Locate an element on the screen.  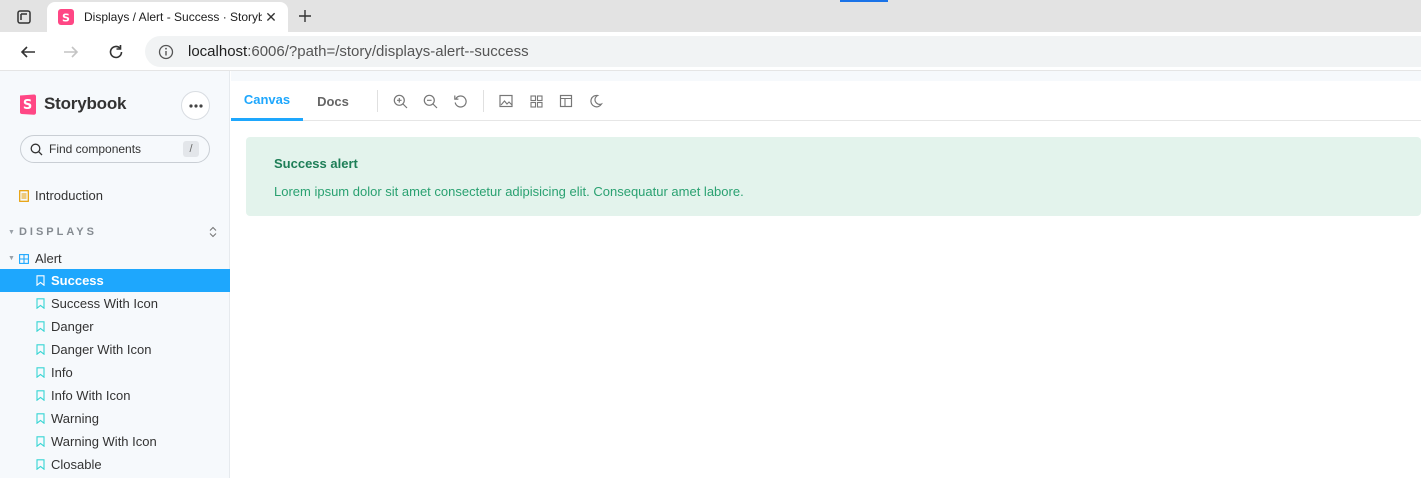
search-icon is located at coordinates (36, 149).